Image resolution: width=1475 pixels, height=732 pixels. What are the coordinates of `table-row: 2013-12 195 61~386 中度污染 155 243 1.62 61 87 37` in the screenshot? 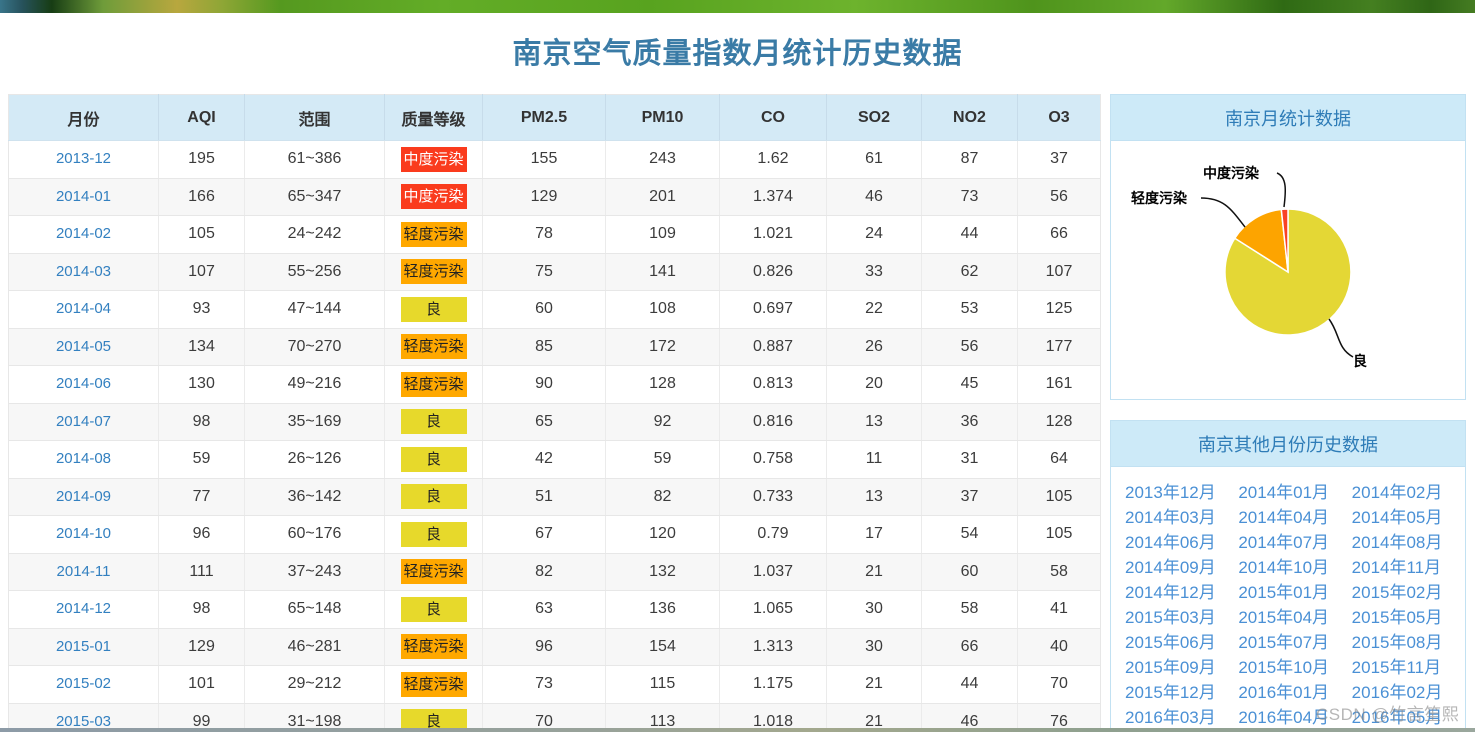 It's located at (554, 159).